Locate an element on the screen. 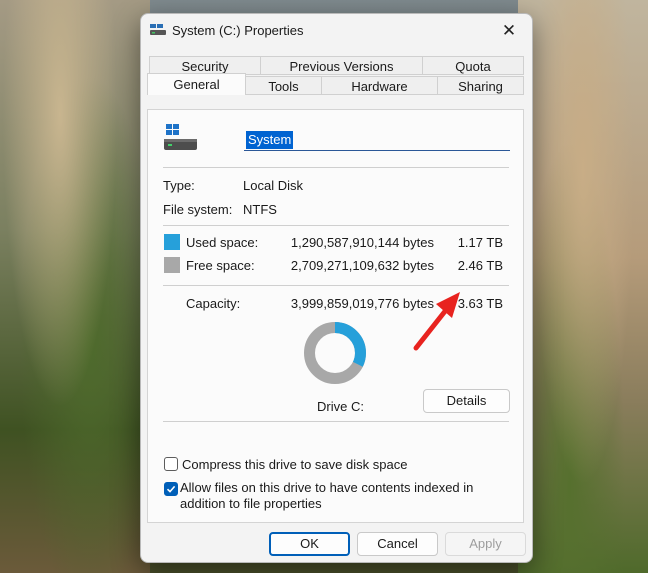 Image resolution: width=648 pixels, height=573 pixels. tab-general: General is located at coordinates (196, 84).